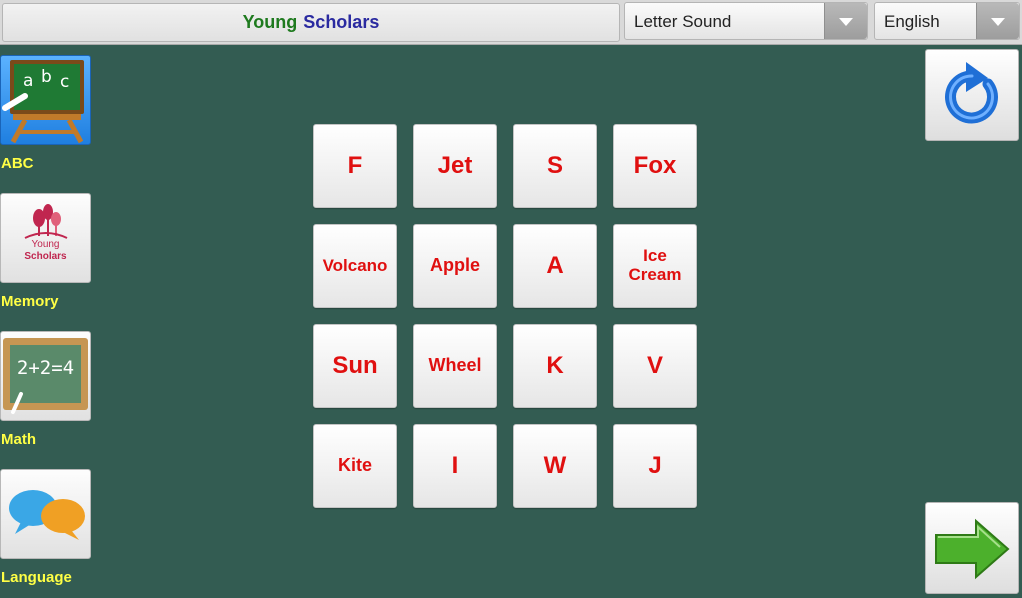 Image resolution: width=1022 pixels, height=598 pixels. I want to click on letter-tile: Kite, so click(355, 466).